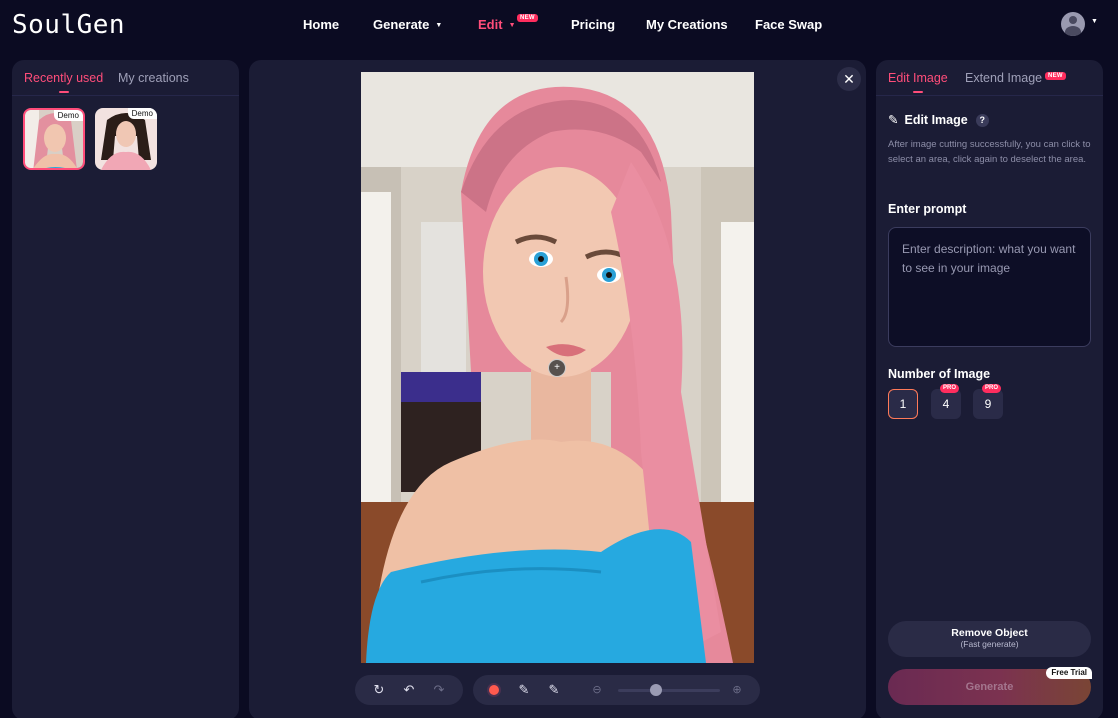 The width and height of the screenshot is (1118, 718). Describe the element at coordinates (321, 24) in the screenshot. I see `nav-home: Home` at that location.